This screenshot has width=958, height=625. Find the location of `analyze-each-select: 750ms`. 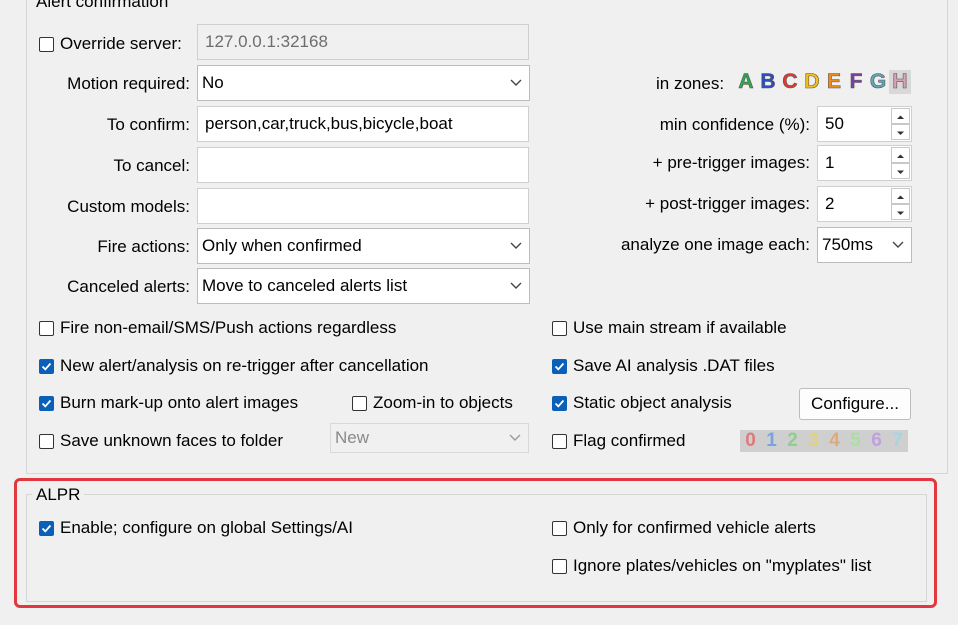

analyze-each-select: 750ms is located at coordinates (864, 245).